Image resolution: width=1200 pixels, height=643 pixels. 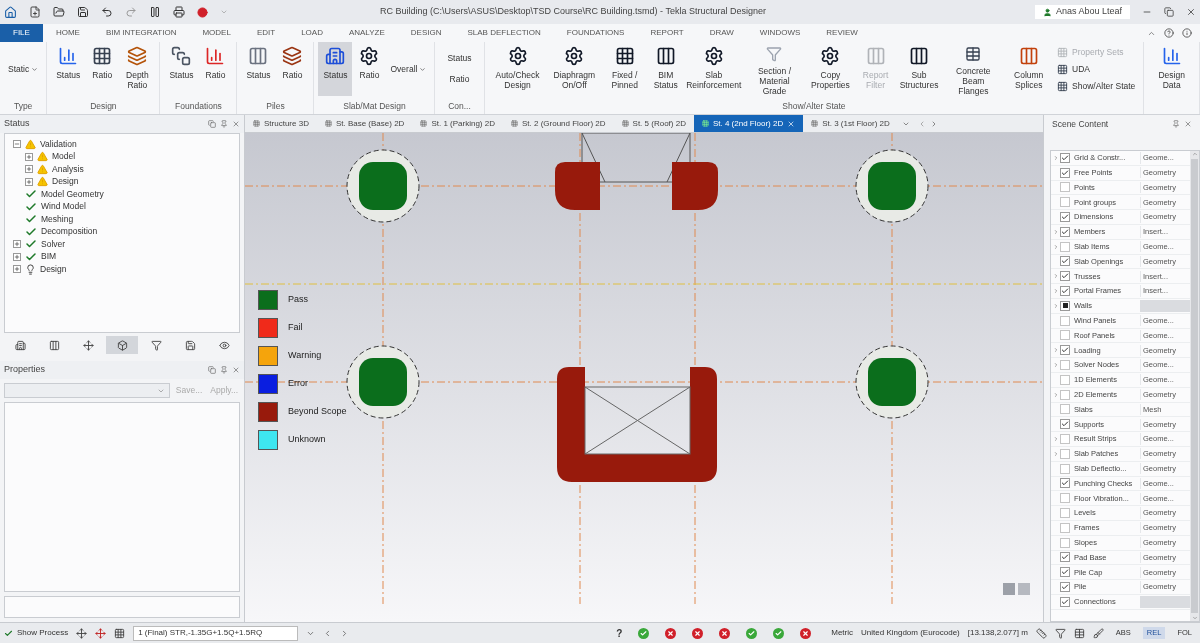 What do you see at coordinates (131, 12) in the screenshot?
I see `redo-icon` at bounding box center [131, 12].